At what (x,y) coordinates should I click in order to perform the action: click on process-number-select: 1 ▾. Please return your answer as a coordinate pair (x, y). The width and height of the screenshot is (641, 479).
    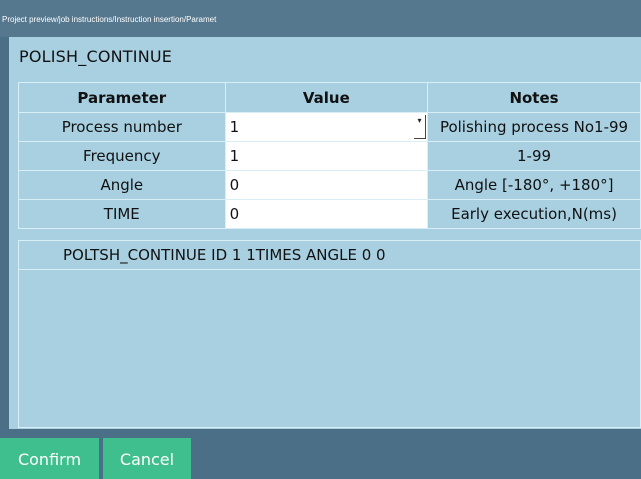
    Looking at the image, I should click on (326, 127).